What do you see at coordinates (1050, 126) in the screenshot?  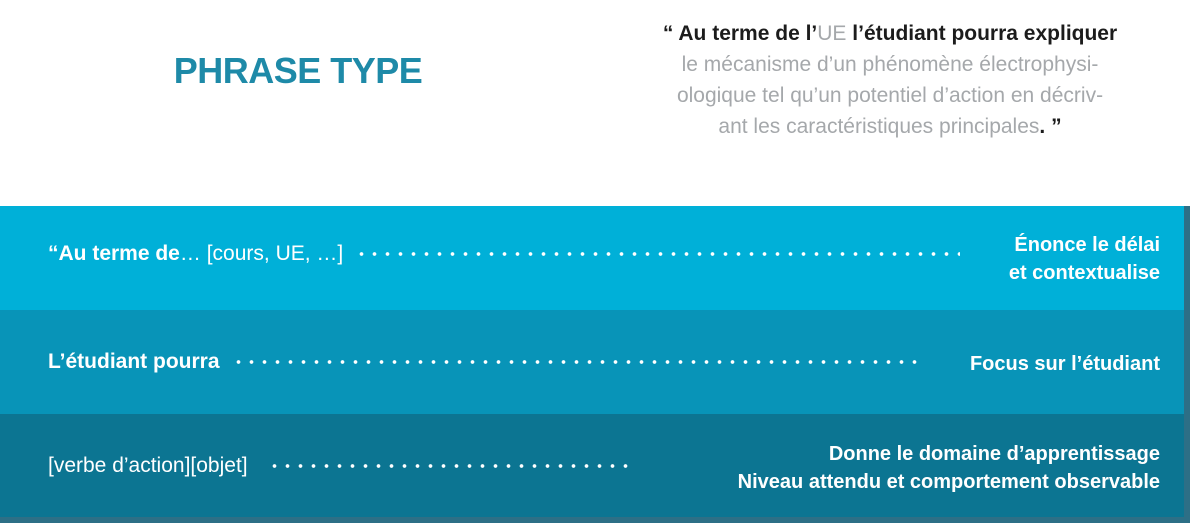 I see `quote-close: . ”` at bounding box center [1050, 126].